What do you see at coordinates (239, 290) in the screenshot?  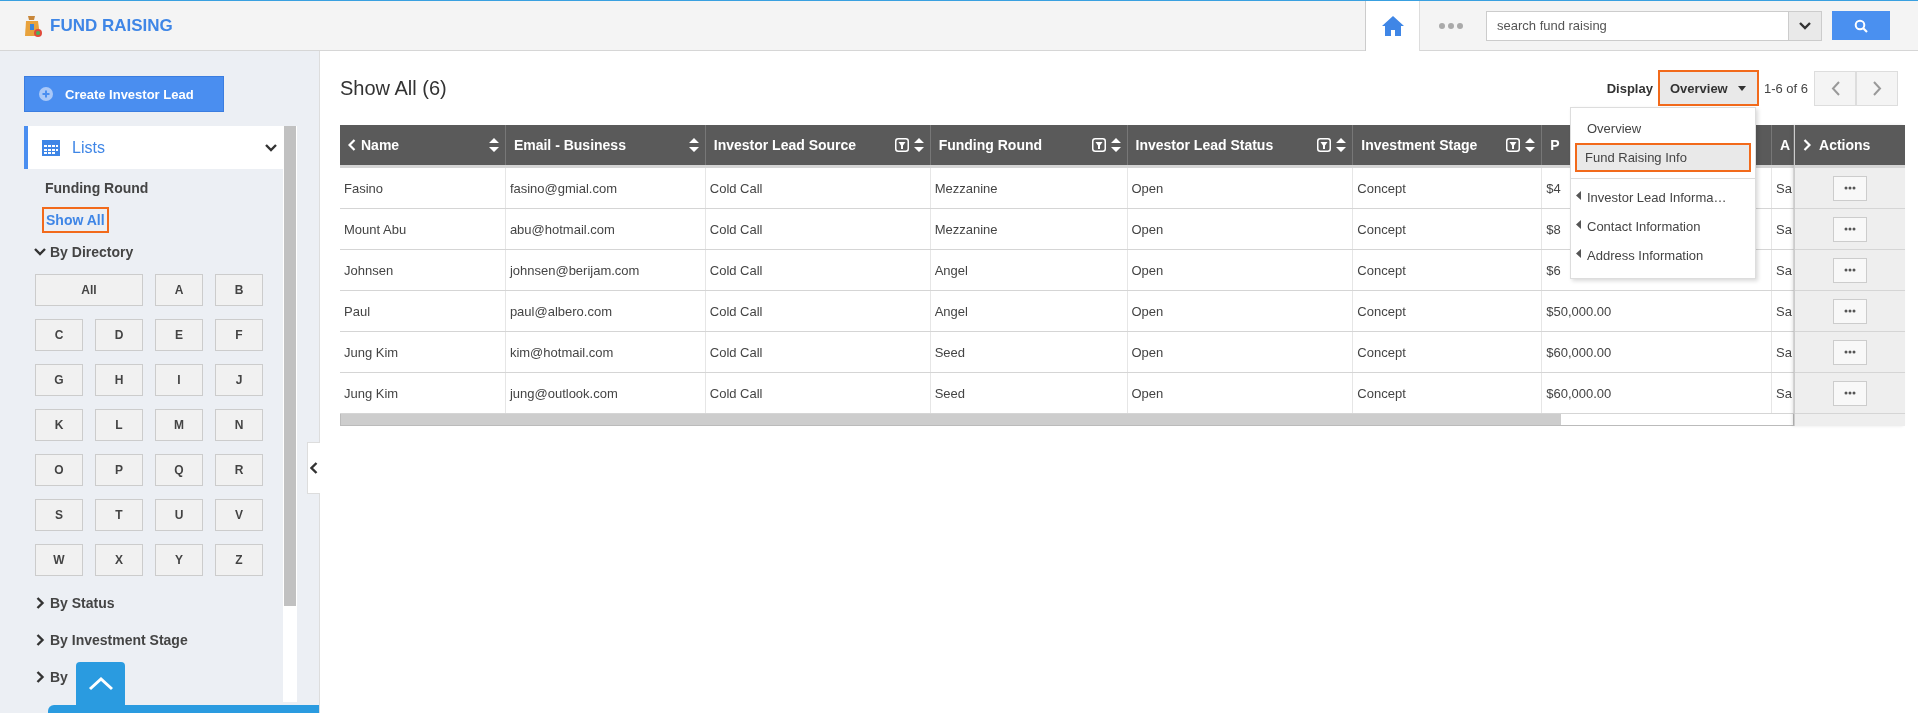 I see `letter-button: B` at bounding box center [239, 290].